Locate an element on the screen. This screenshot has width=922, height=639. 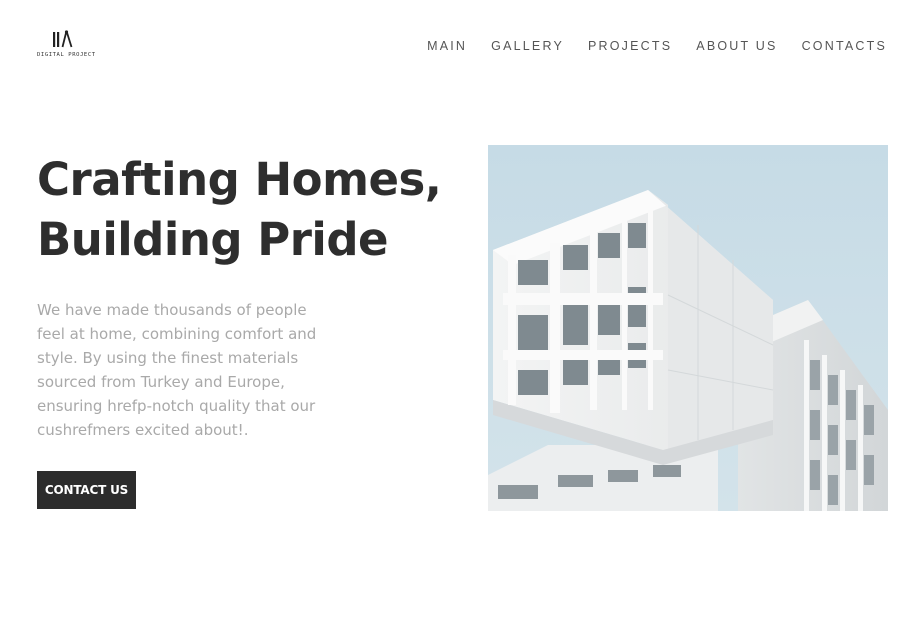
contact-us-button: CONTACT US is located at coordinates (86, 490).